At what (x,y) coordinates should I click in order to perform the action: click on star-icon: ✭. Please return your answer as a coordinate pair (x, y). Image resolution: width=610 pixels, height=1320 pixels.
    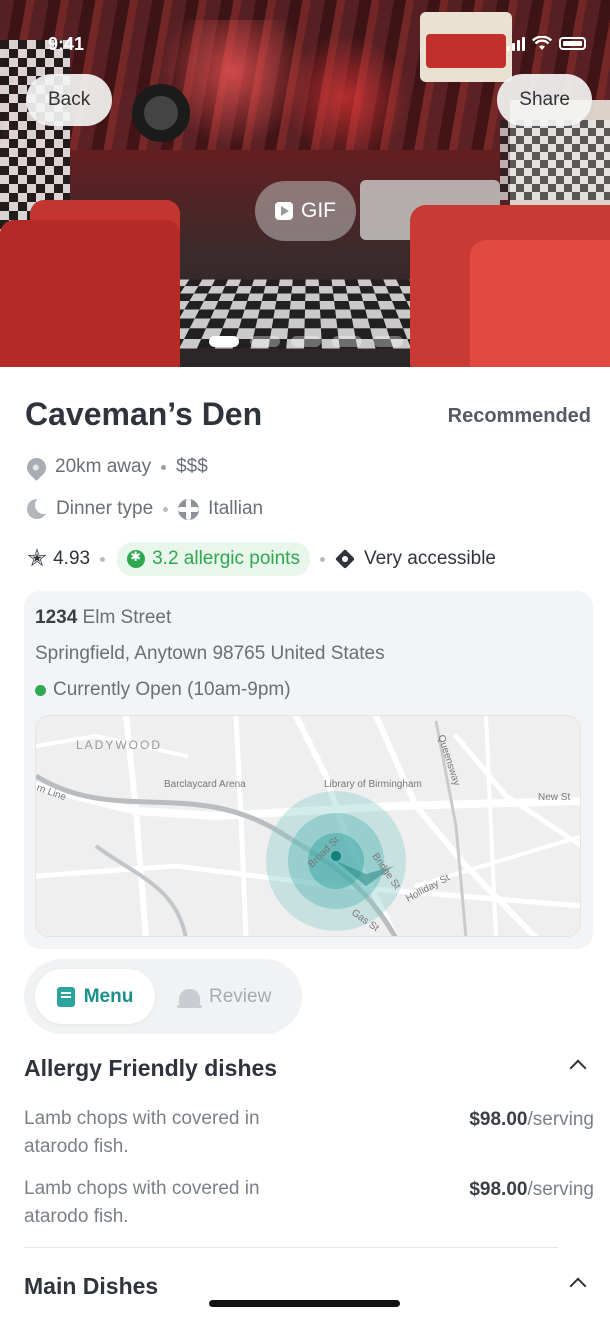
    Looking at the image, I should click on (37, 558).